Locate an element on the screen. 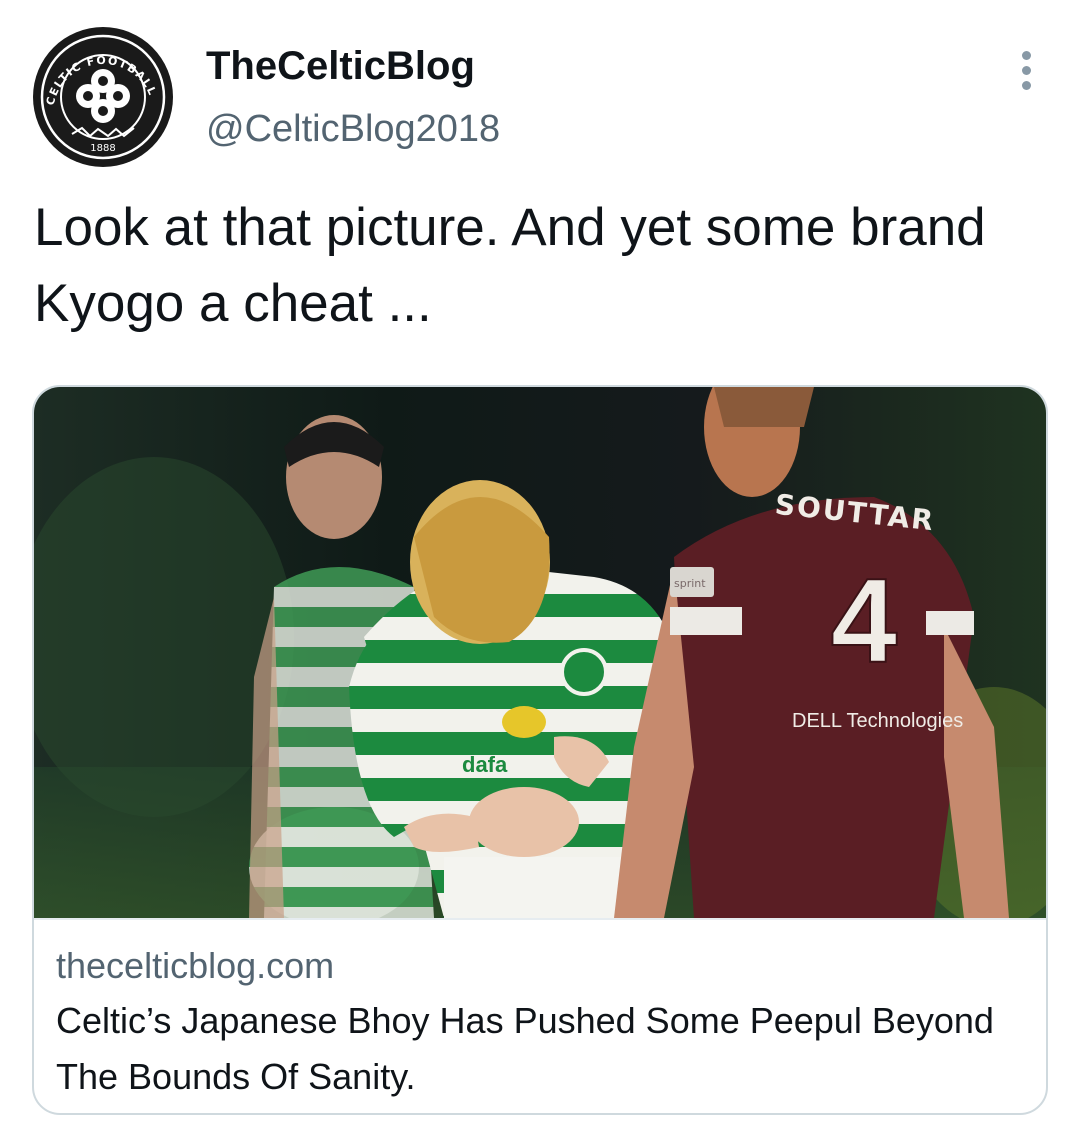 The image size is (1080, 1135). kit-sponsor-text: DELL Technologies is located at coordinates (877, 721).